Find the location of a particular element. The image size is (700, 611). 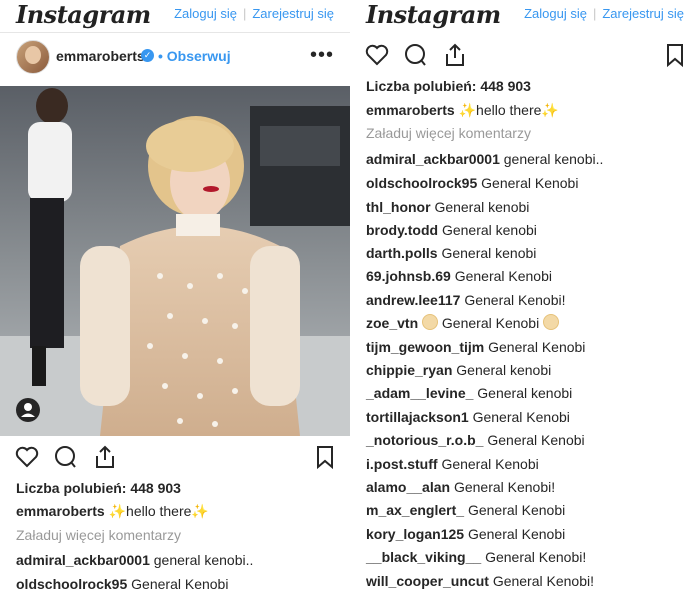

post-caption: emmaroberts ✨hello there✨ is located at coordinates (462, 110).